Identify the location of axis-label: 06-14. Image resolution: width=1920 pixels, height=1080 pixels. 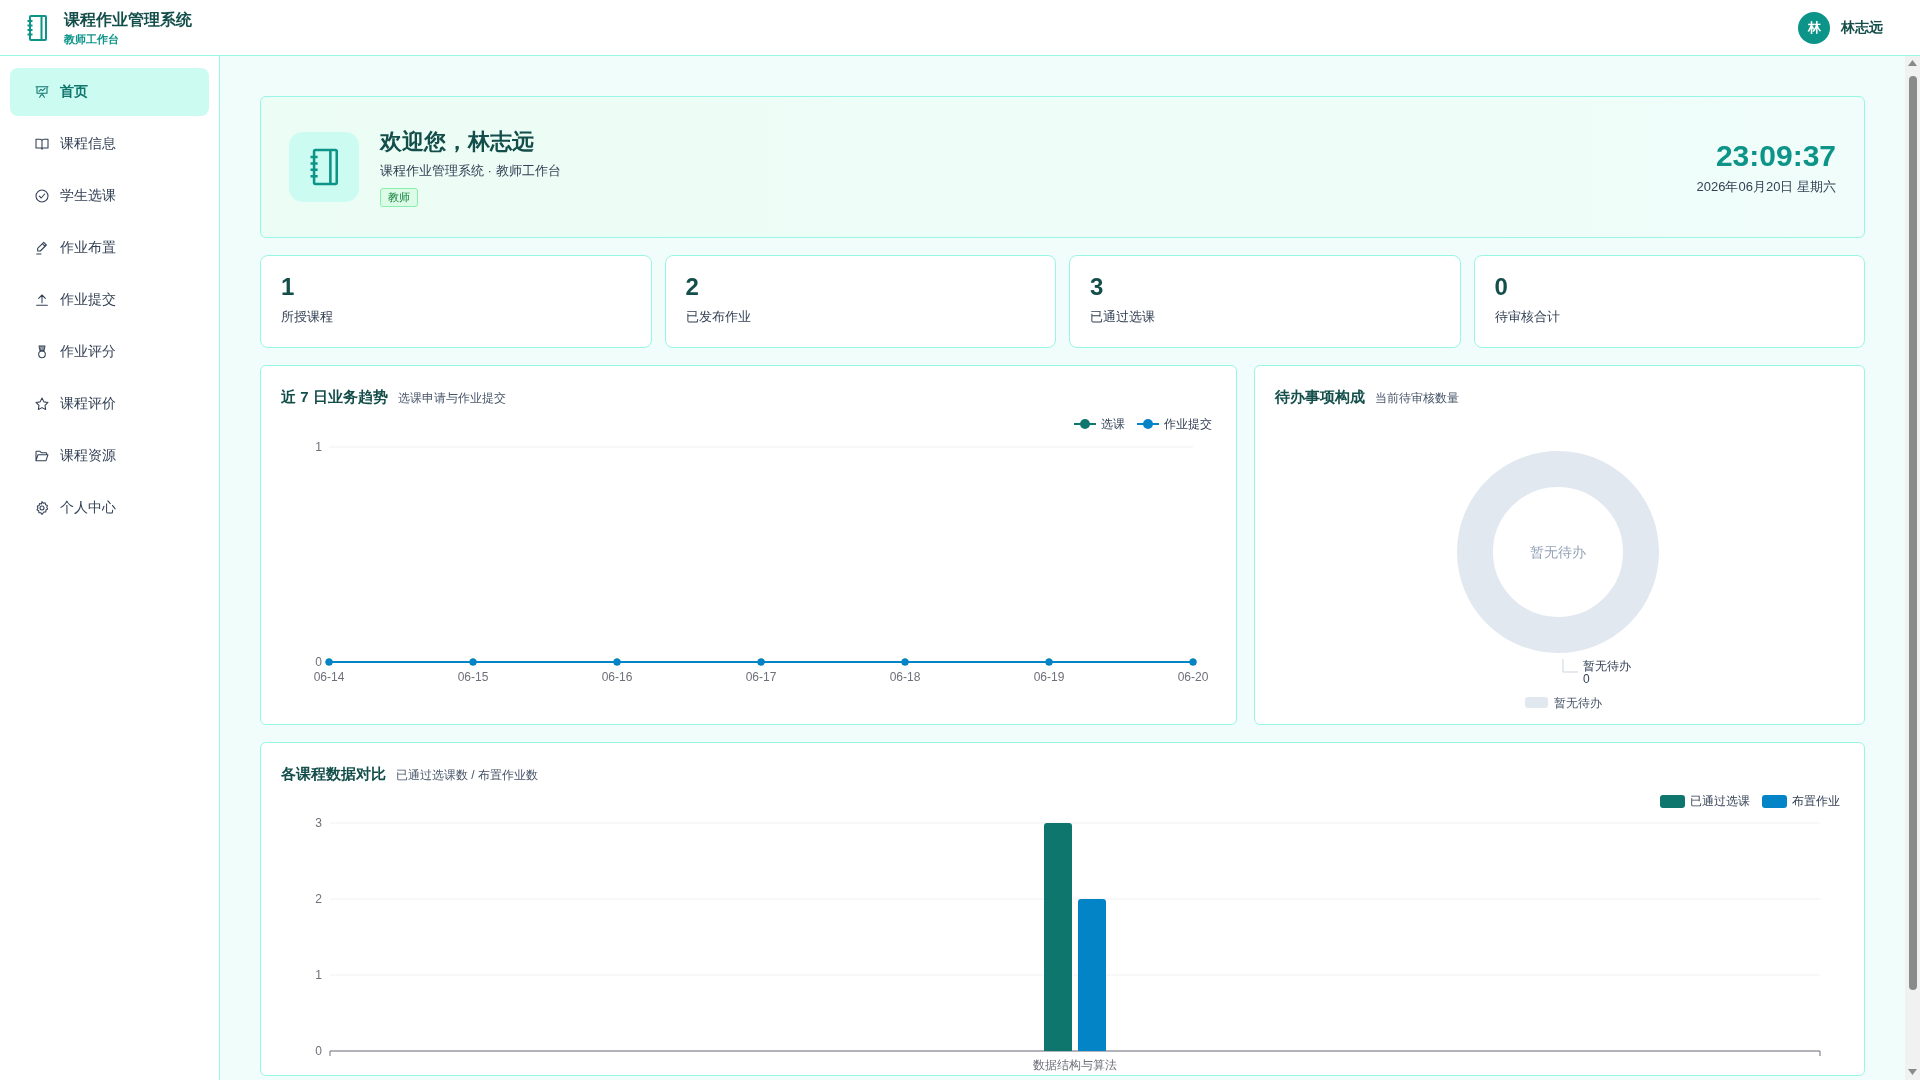
(329, 677).